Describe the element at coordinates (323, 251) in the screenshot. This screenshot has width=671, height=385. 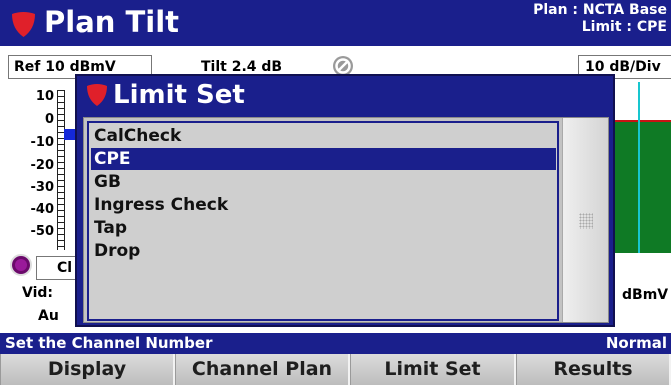
I see `list-item-drop: Drop` at that location.